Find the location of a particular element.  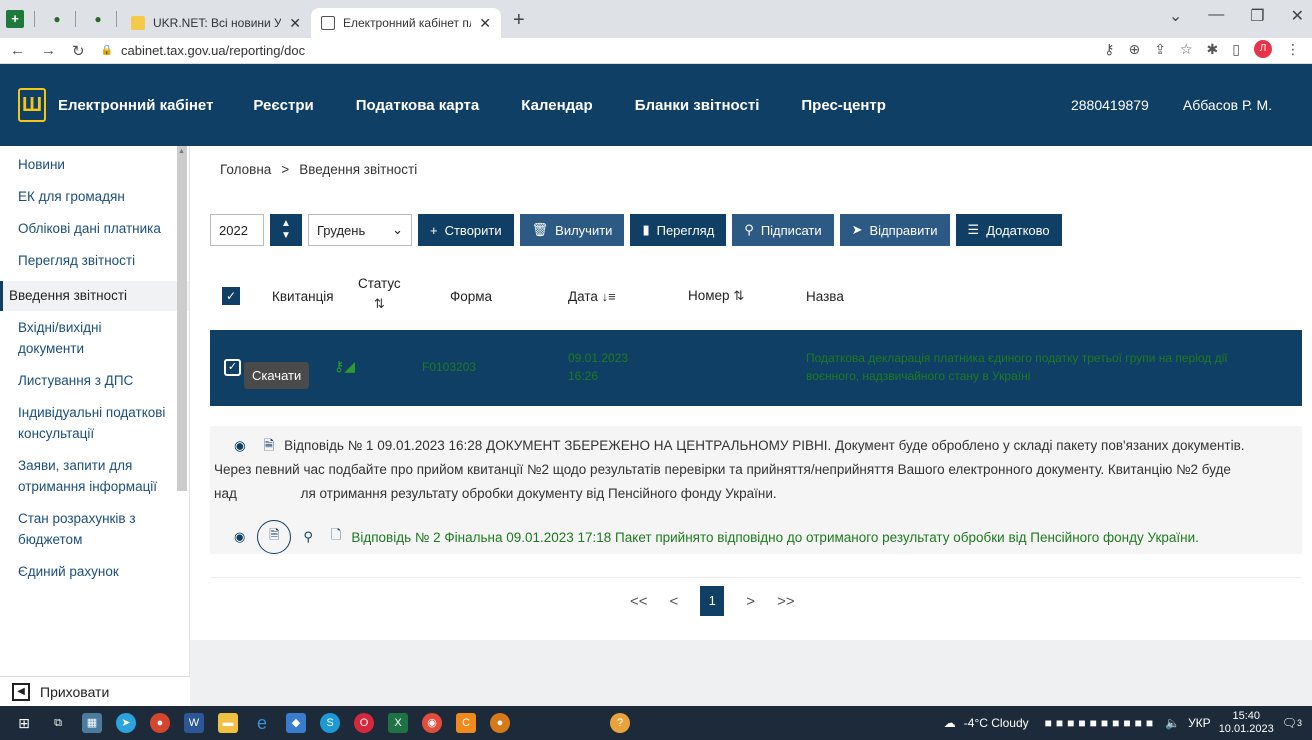

new-tab-icon: + is located at coordinates (519, 20).